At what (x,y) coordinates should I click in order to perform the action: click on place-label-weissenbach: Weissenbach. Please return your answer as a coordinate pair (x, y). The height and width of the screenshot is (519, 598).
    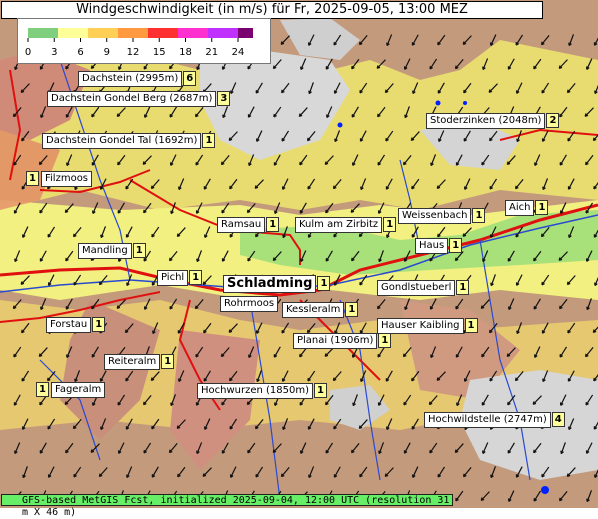
    Looking at the image, I should click on (435, 216).